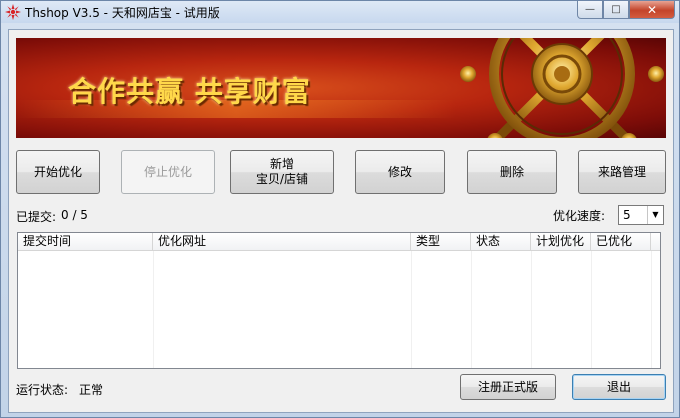  Describe the element at coordinates (561, 242) in the screenshot. I see `column-planned: 计划优化` at that location.